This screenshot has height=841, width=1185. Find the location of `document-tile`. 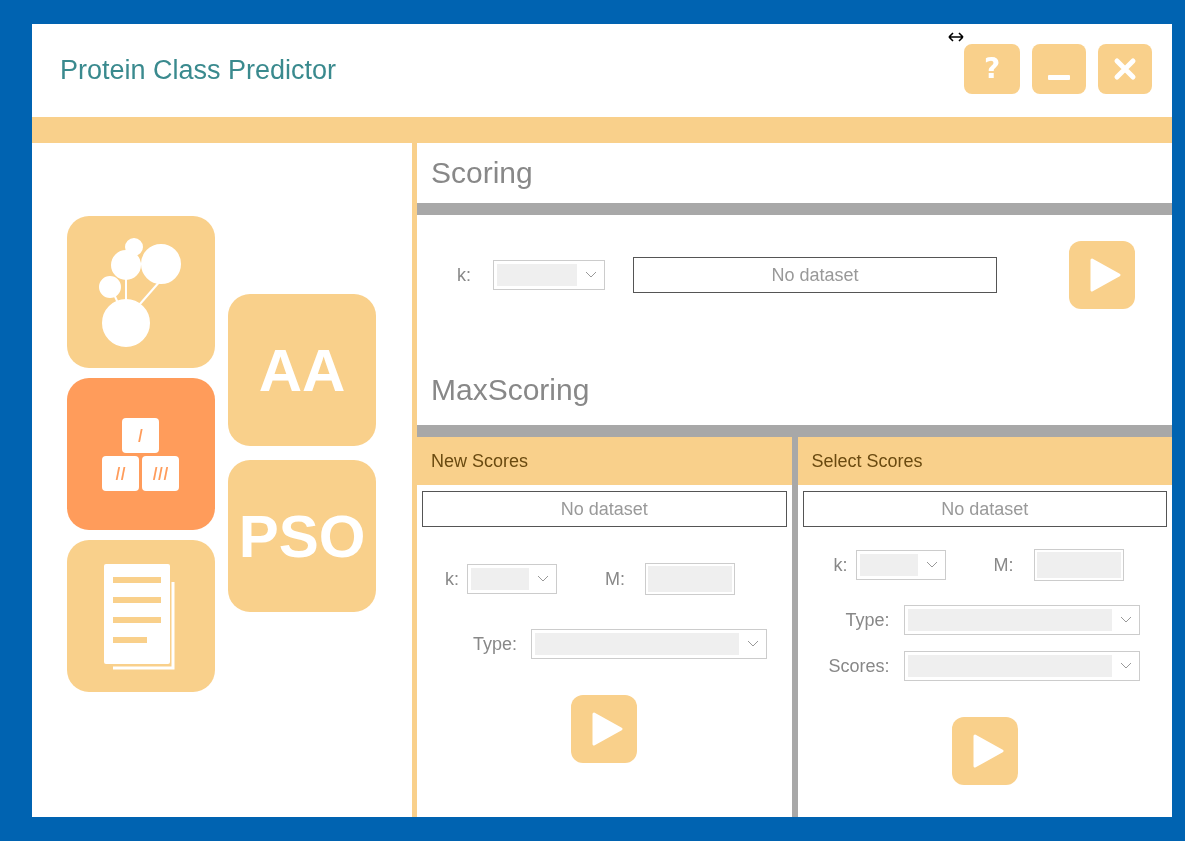

document-tile is located at coordinates (141, 616).